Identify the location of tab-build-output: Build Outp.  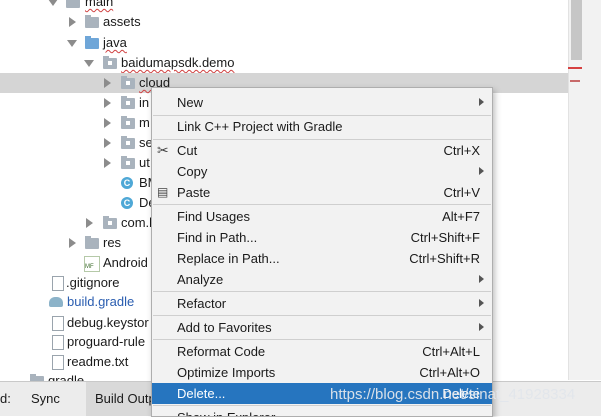
(125, 398).